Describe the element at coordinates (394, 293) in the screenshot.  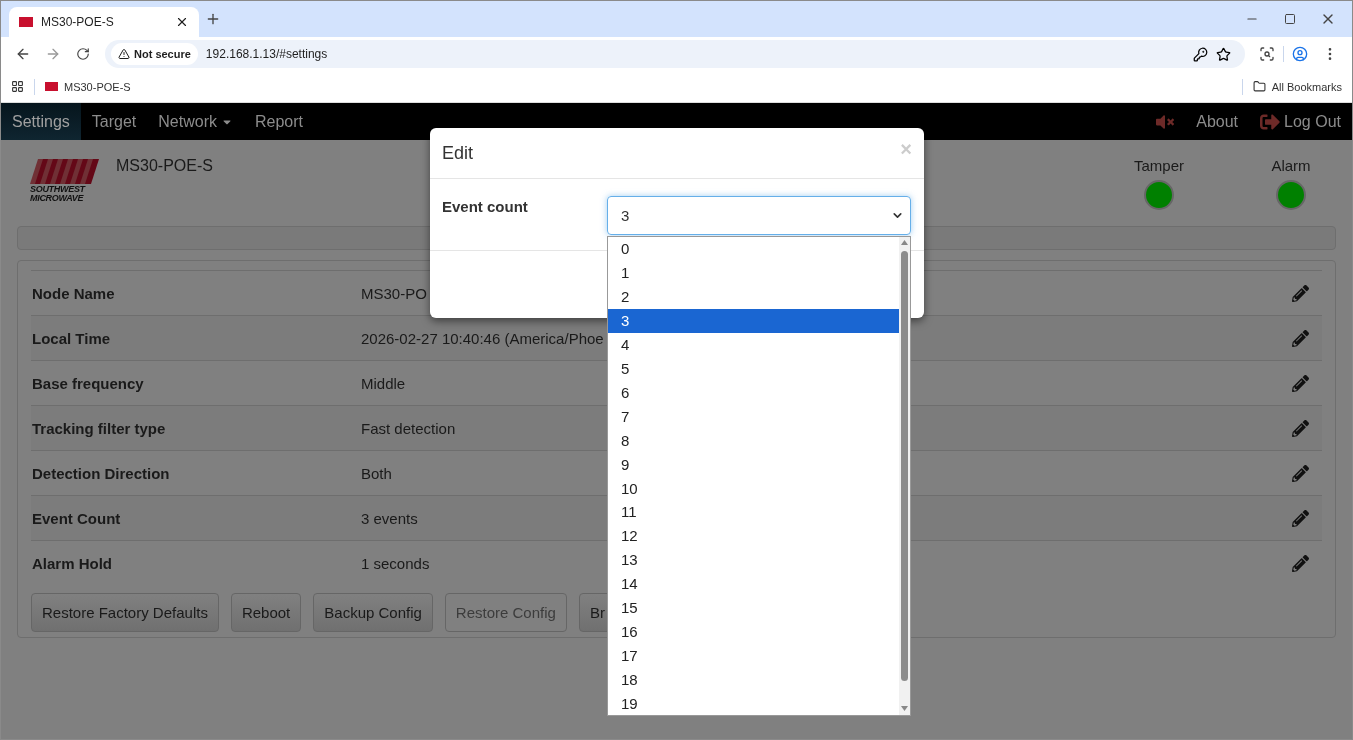
I see `setting-value: MS30-PO` at that location.